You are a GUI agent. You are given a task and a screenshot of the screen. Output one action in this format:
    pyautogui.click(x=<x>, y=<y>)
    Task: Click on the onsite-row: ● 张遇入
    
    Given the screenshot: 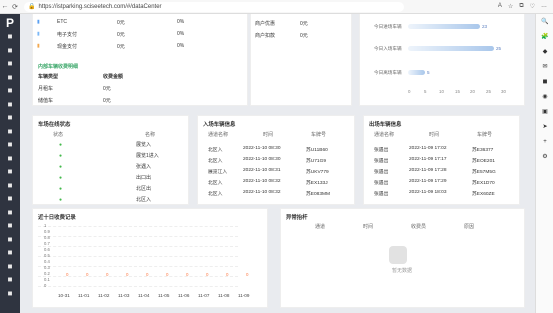 What is the action you would take?
    pyautogui.click(x=105, y=167)
    